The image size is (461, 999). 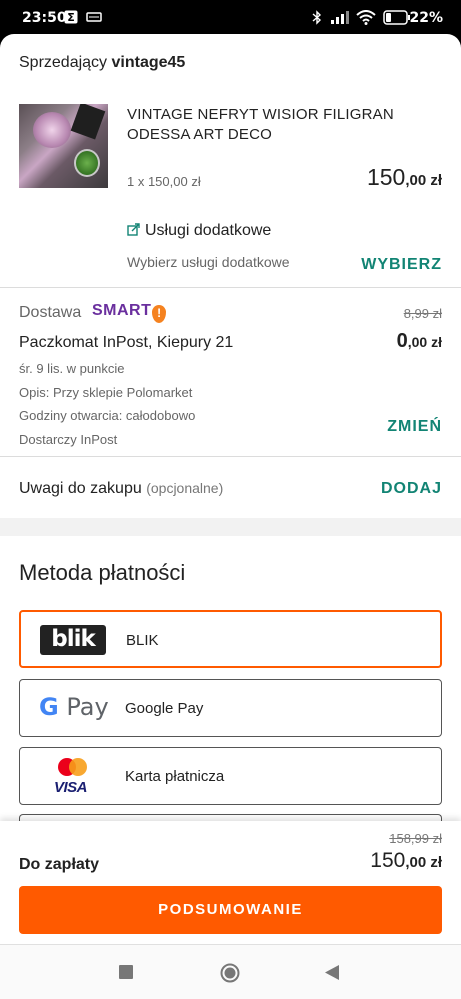 I want to click on smart-badge-text: SMART, so click(x=122, y=310).